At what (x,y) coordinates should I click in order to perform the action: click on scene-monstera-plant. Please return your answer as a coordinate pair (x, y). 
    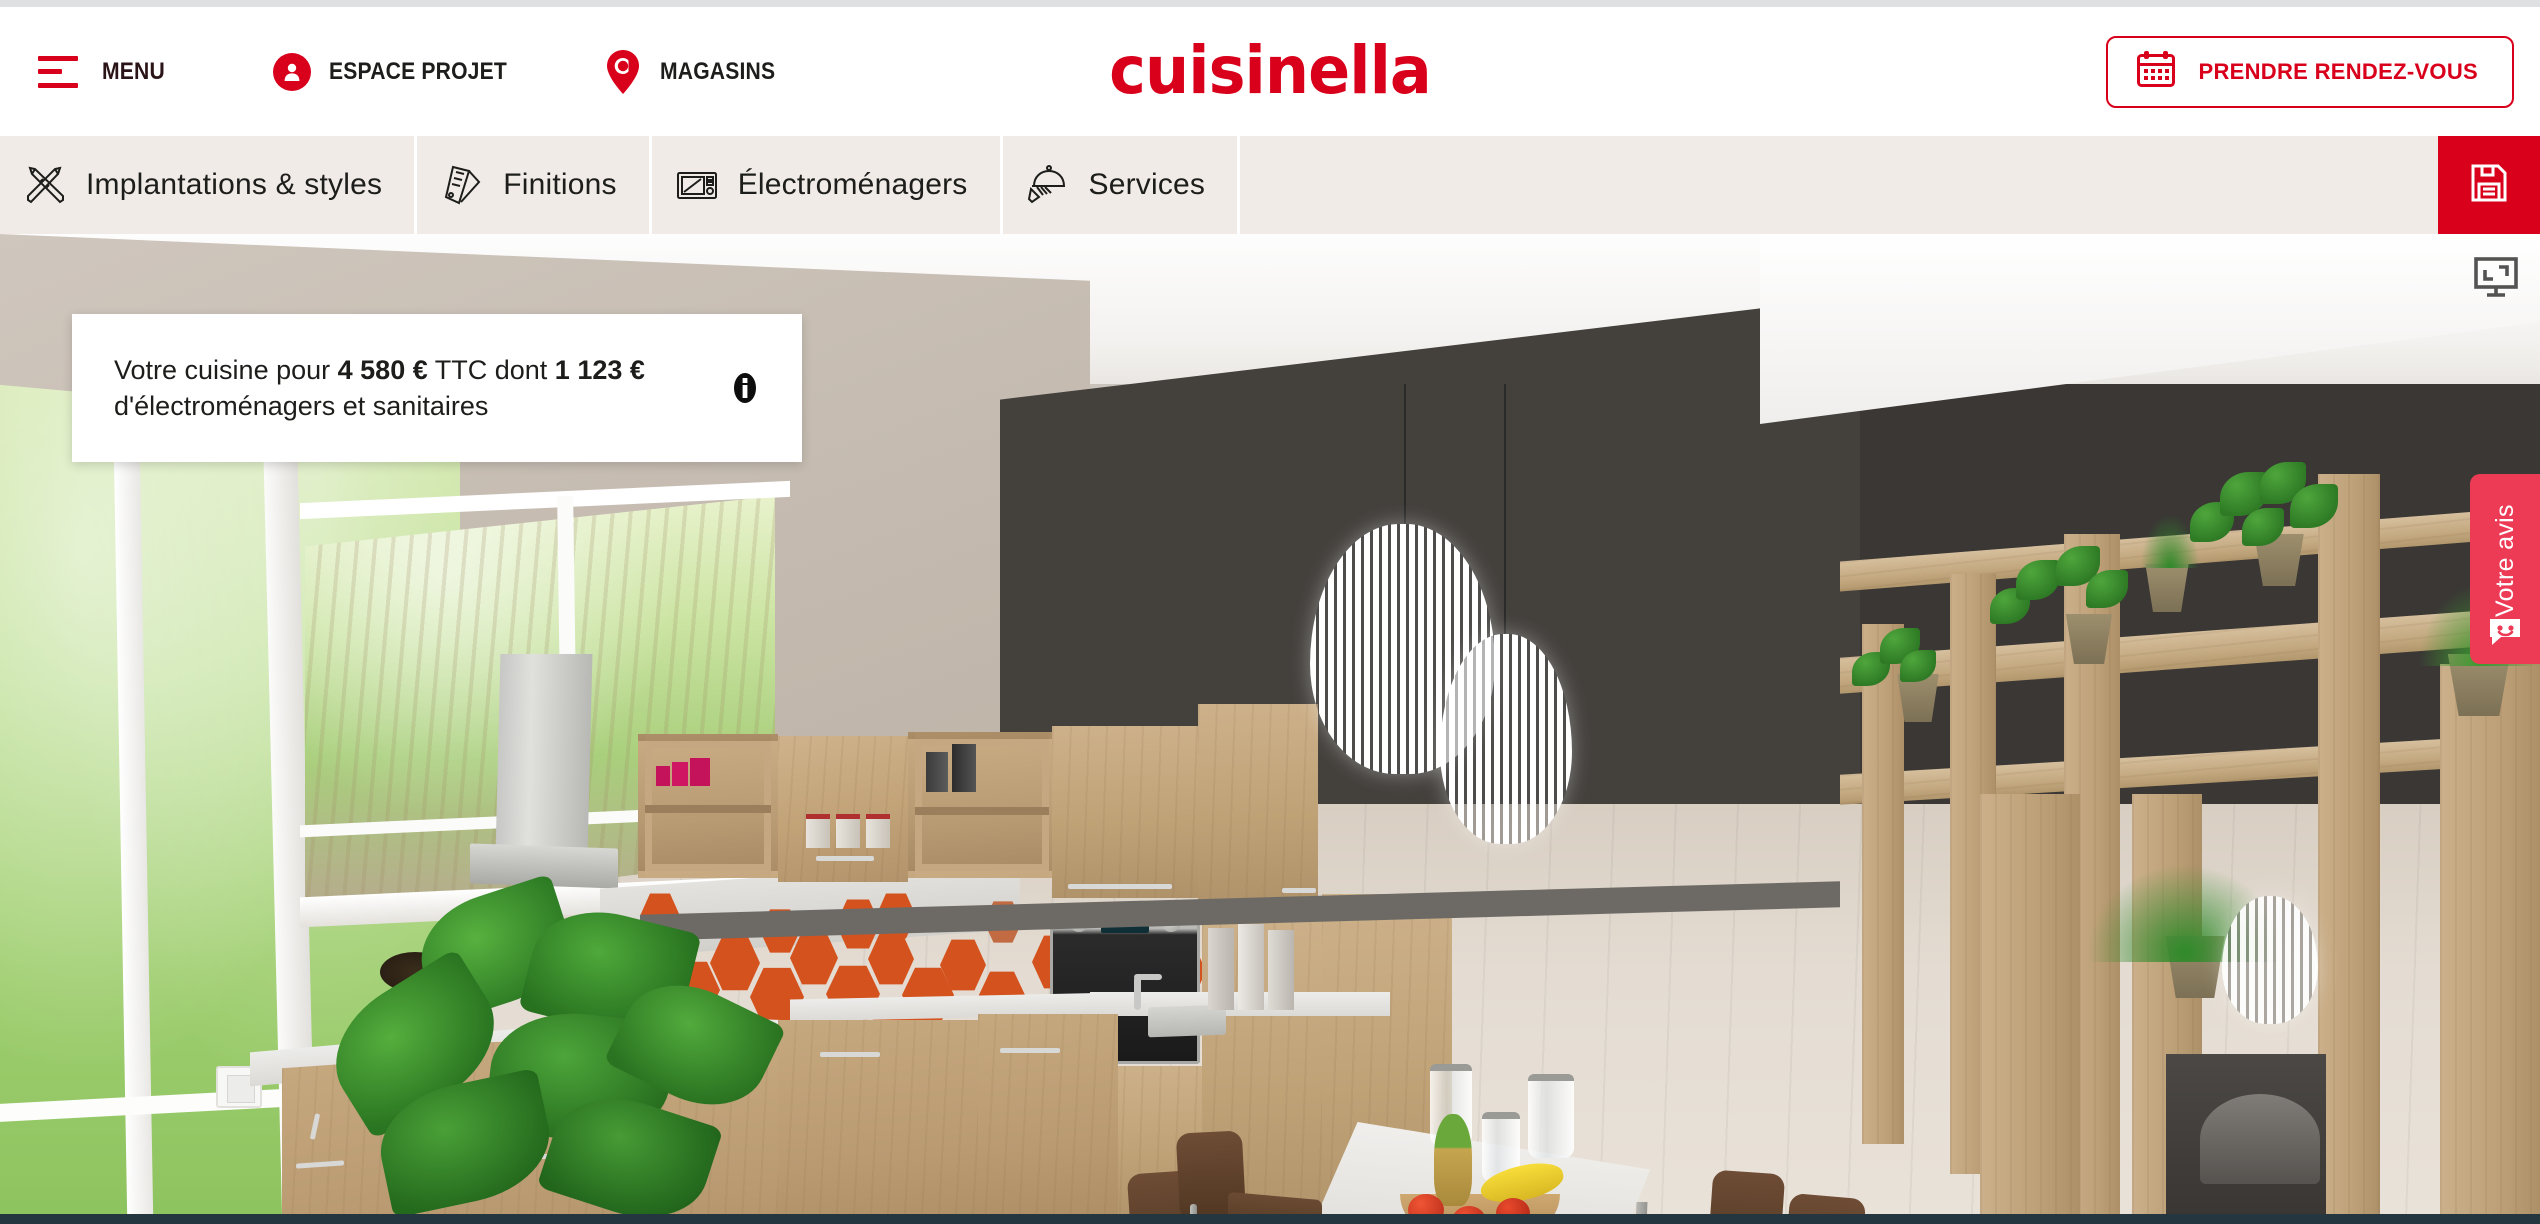
    Looking at the image, I should click on (560, 1048).